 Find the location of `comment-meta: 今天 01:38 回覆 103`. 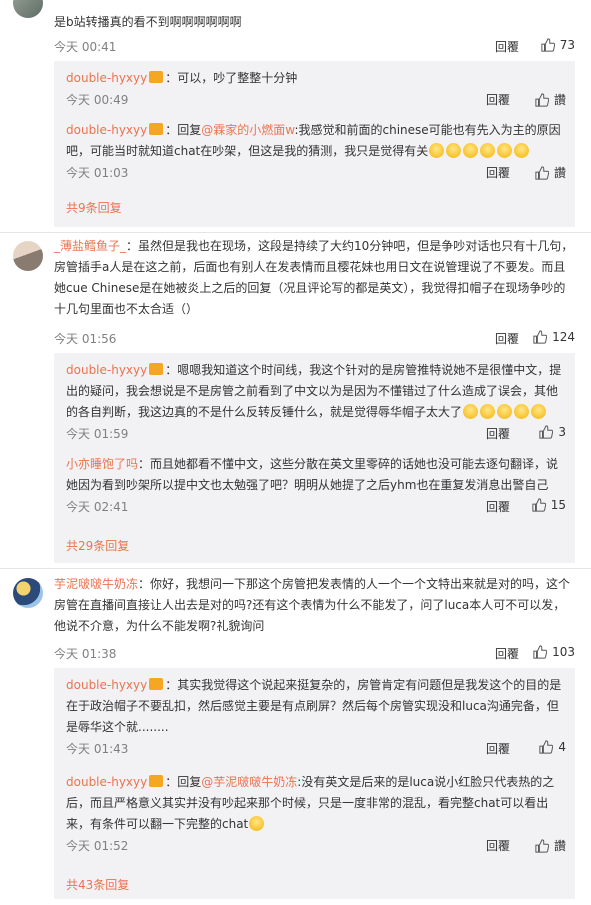

comment-meta: 今天 01:38 回覆 103 is located at coordinates (314, 654).